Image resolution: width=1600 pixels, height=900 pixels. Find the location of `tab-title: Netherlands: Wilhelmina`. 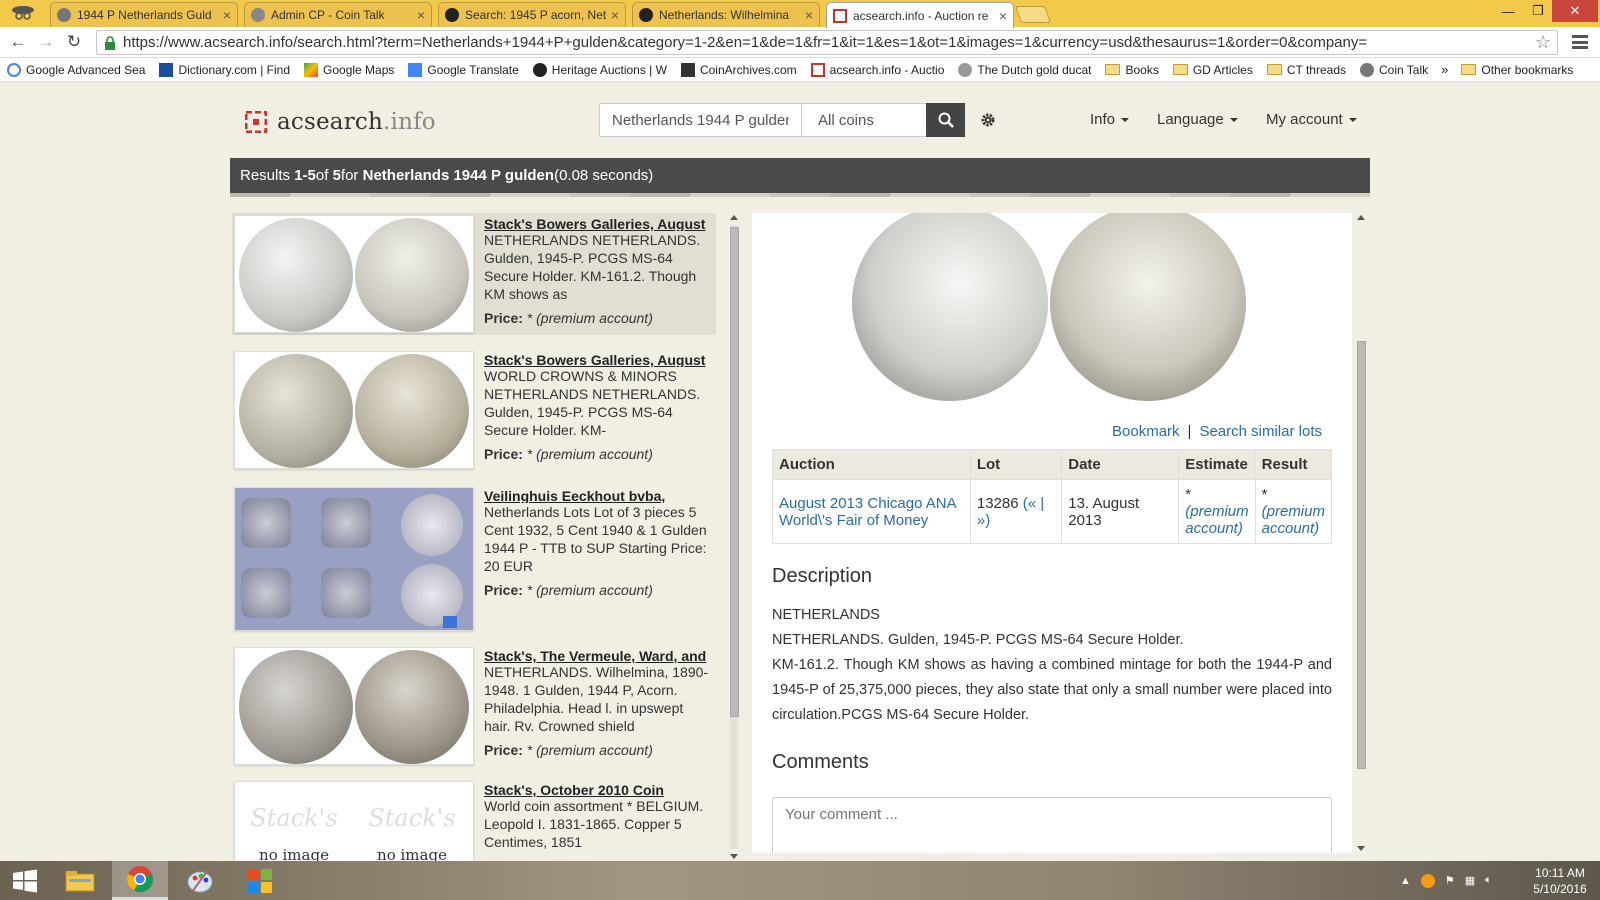

tab-title: Netherlands: Wilhelmina is located at coordinates (724, 15).